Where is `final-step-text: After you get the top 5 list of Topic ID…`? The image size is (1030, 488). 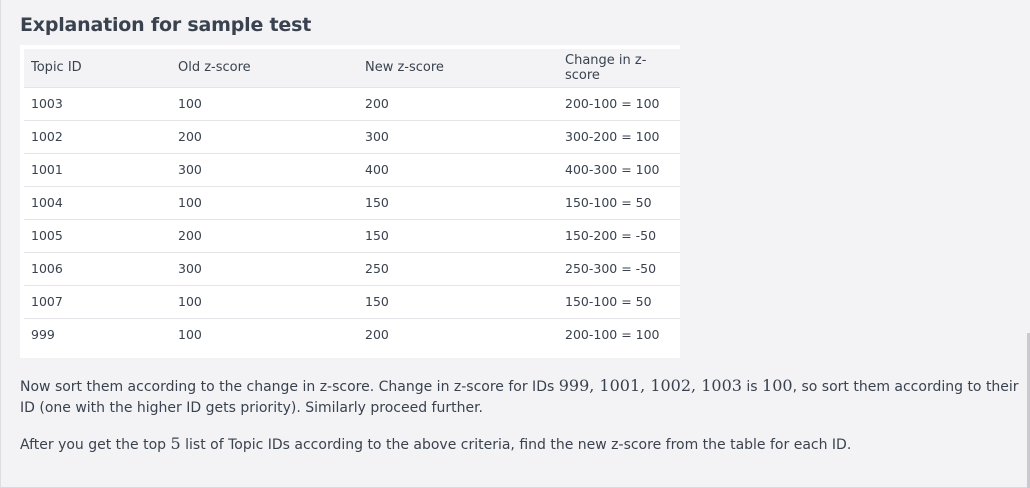 final-step-text: After you get the top 5 list of Topic ID… is located at coordinates (520, 444).